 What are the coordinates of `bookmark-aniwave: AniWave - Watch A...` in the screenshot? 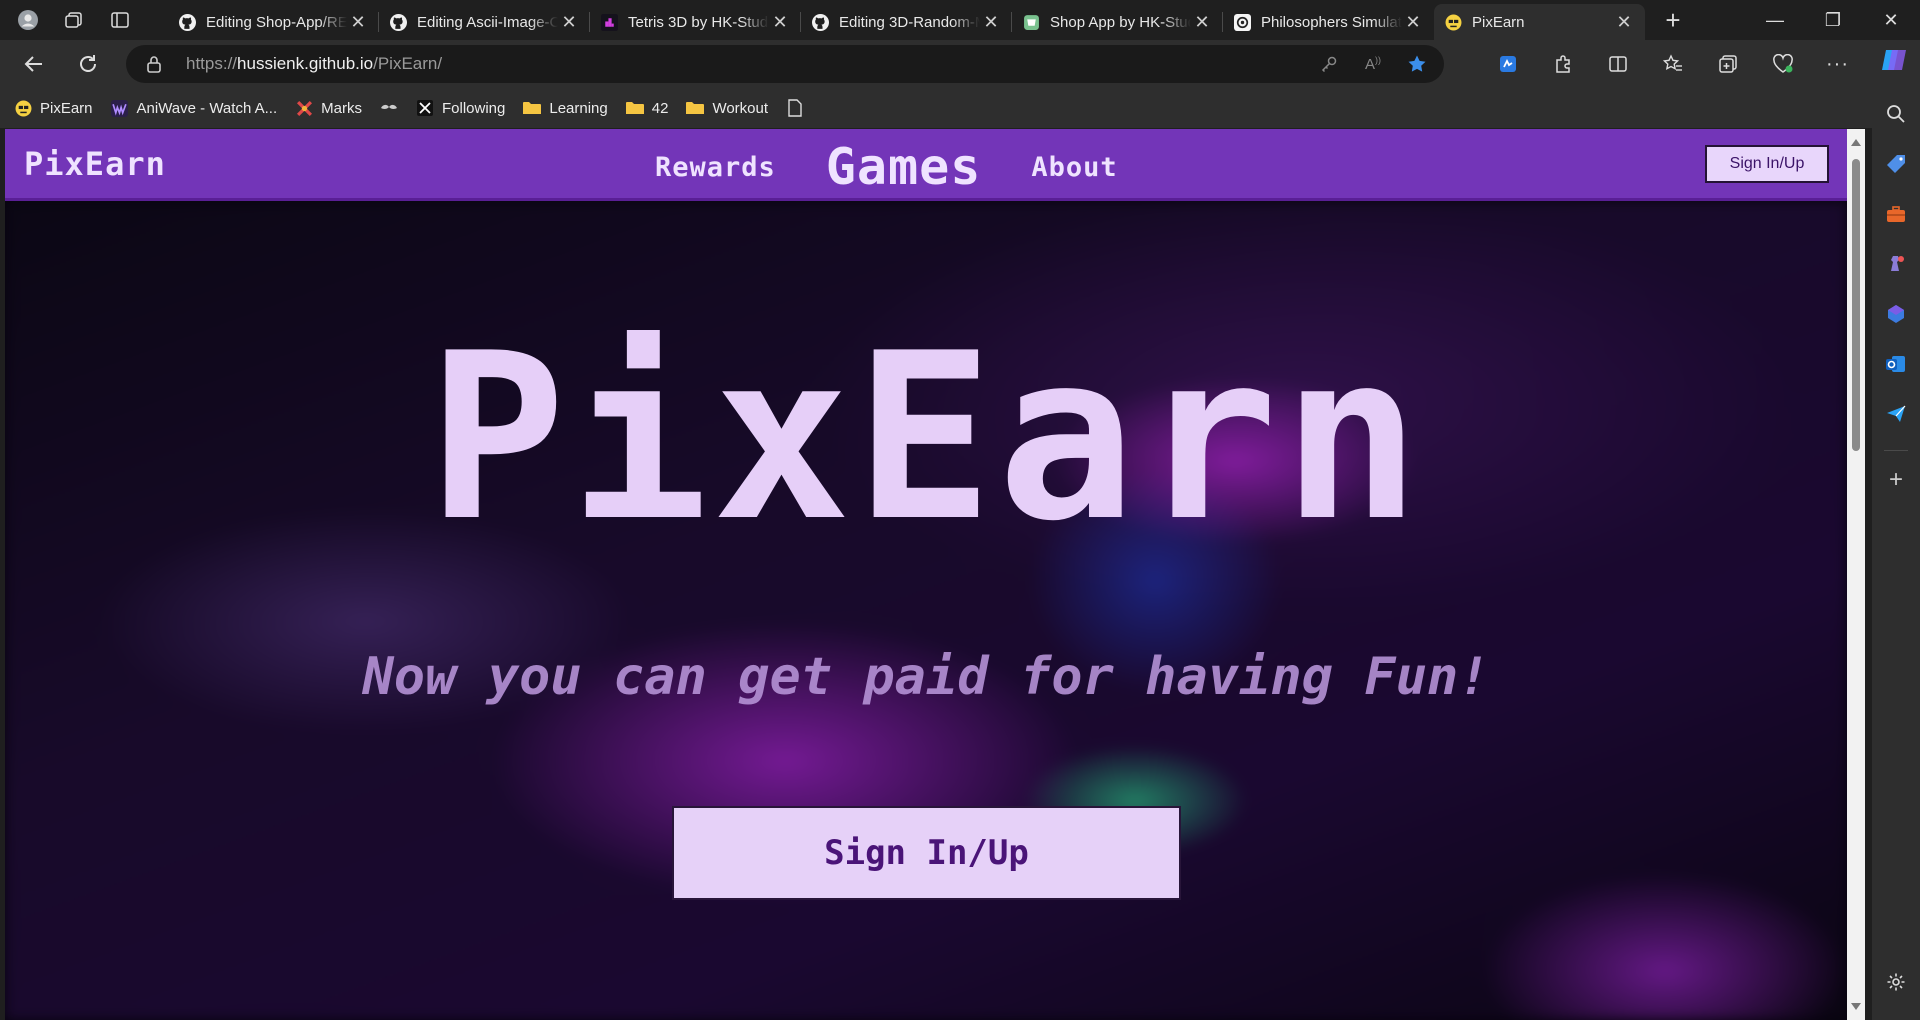 It's located at (194, 108).